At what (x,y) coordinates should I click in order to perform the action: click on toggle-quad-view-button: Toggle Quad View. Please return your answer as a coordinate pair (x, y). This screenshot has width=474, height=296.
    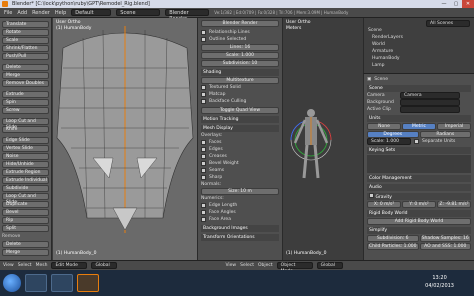
    Looking at the image, I should click on (240, 110).